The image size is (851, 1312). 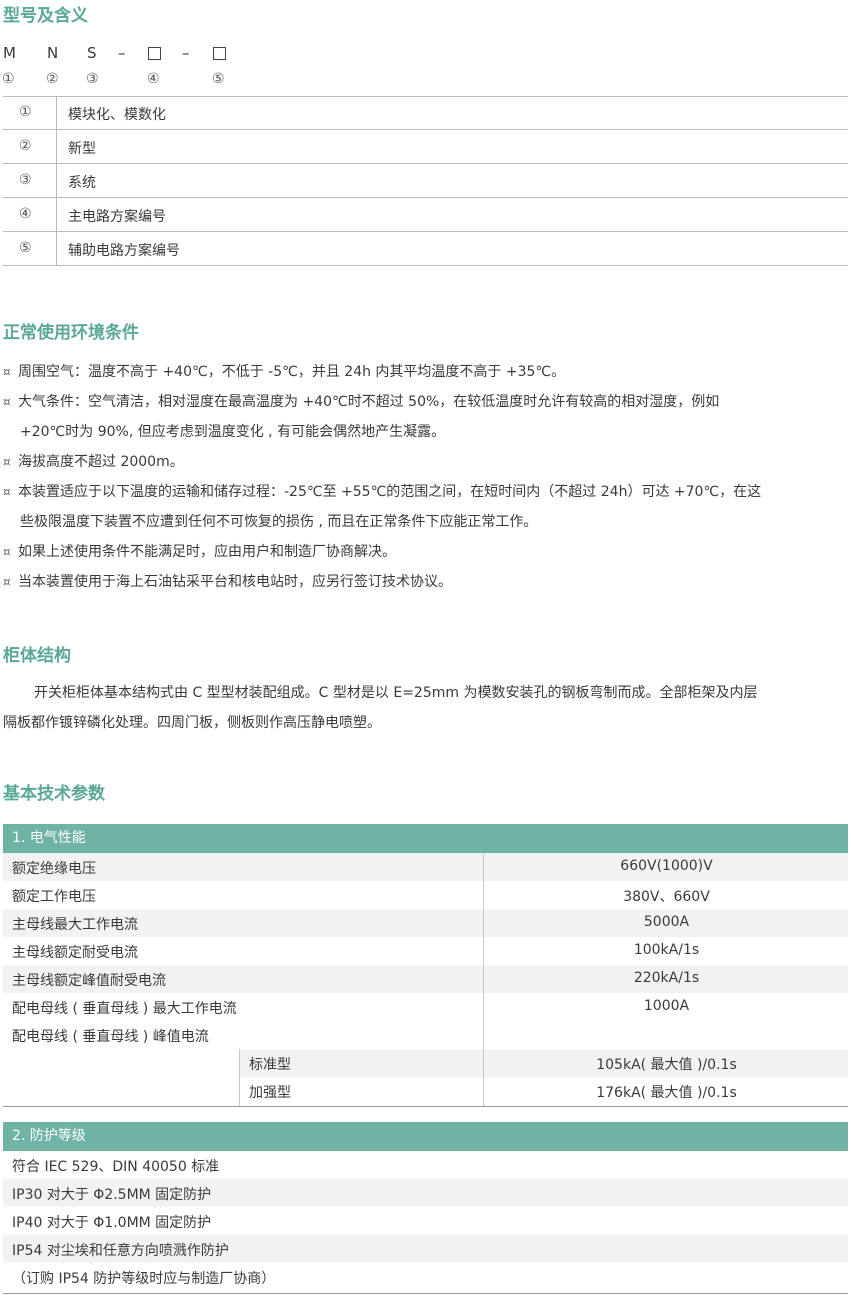 What do you see at coordinates (425, 1165) in the screenshot?
I see `table-row: 符合 IEC 529、DIN 40050 标准` at bounding box center [425, 1165].